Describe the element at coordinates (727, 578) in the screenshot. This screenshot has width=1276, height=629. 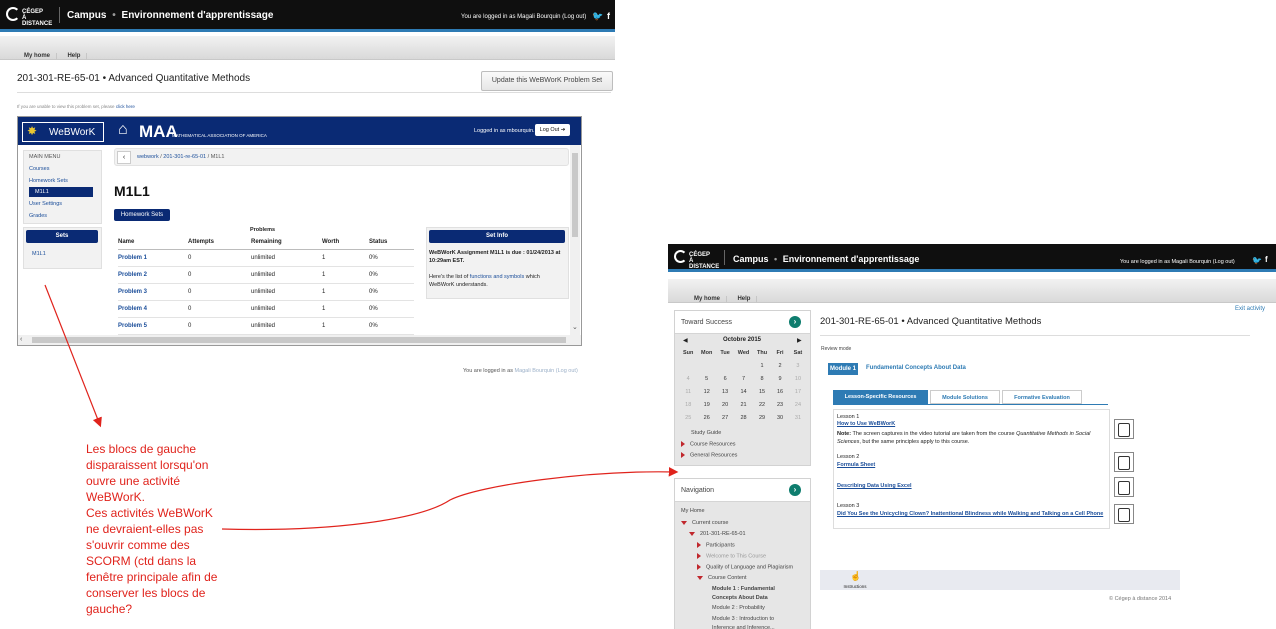
I see `nav-course-content: Course Content` at that location.